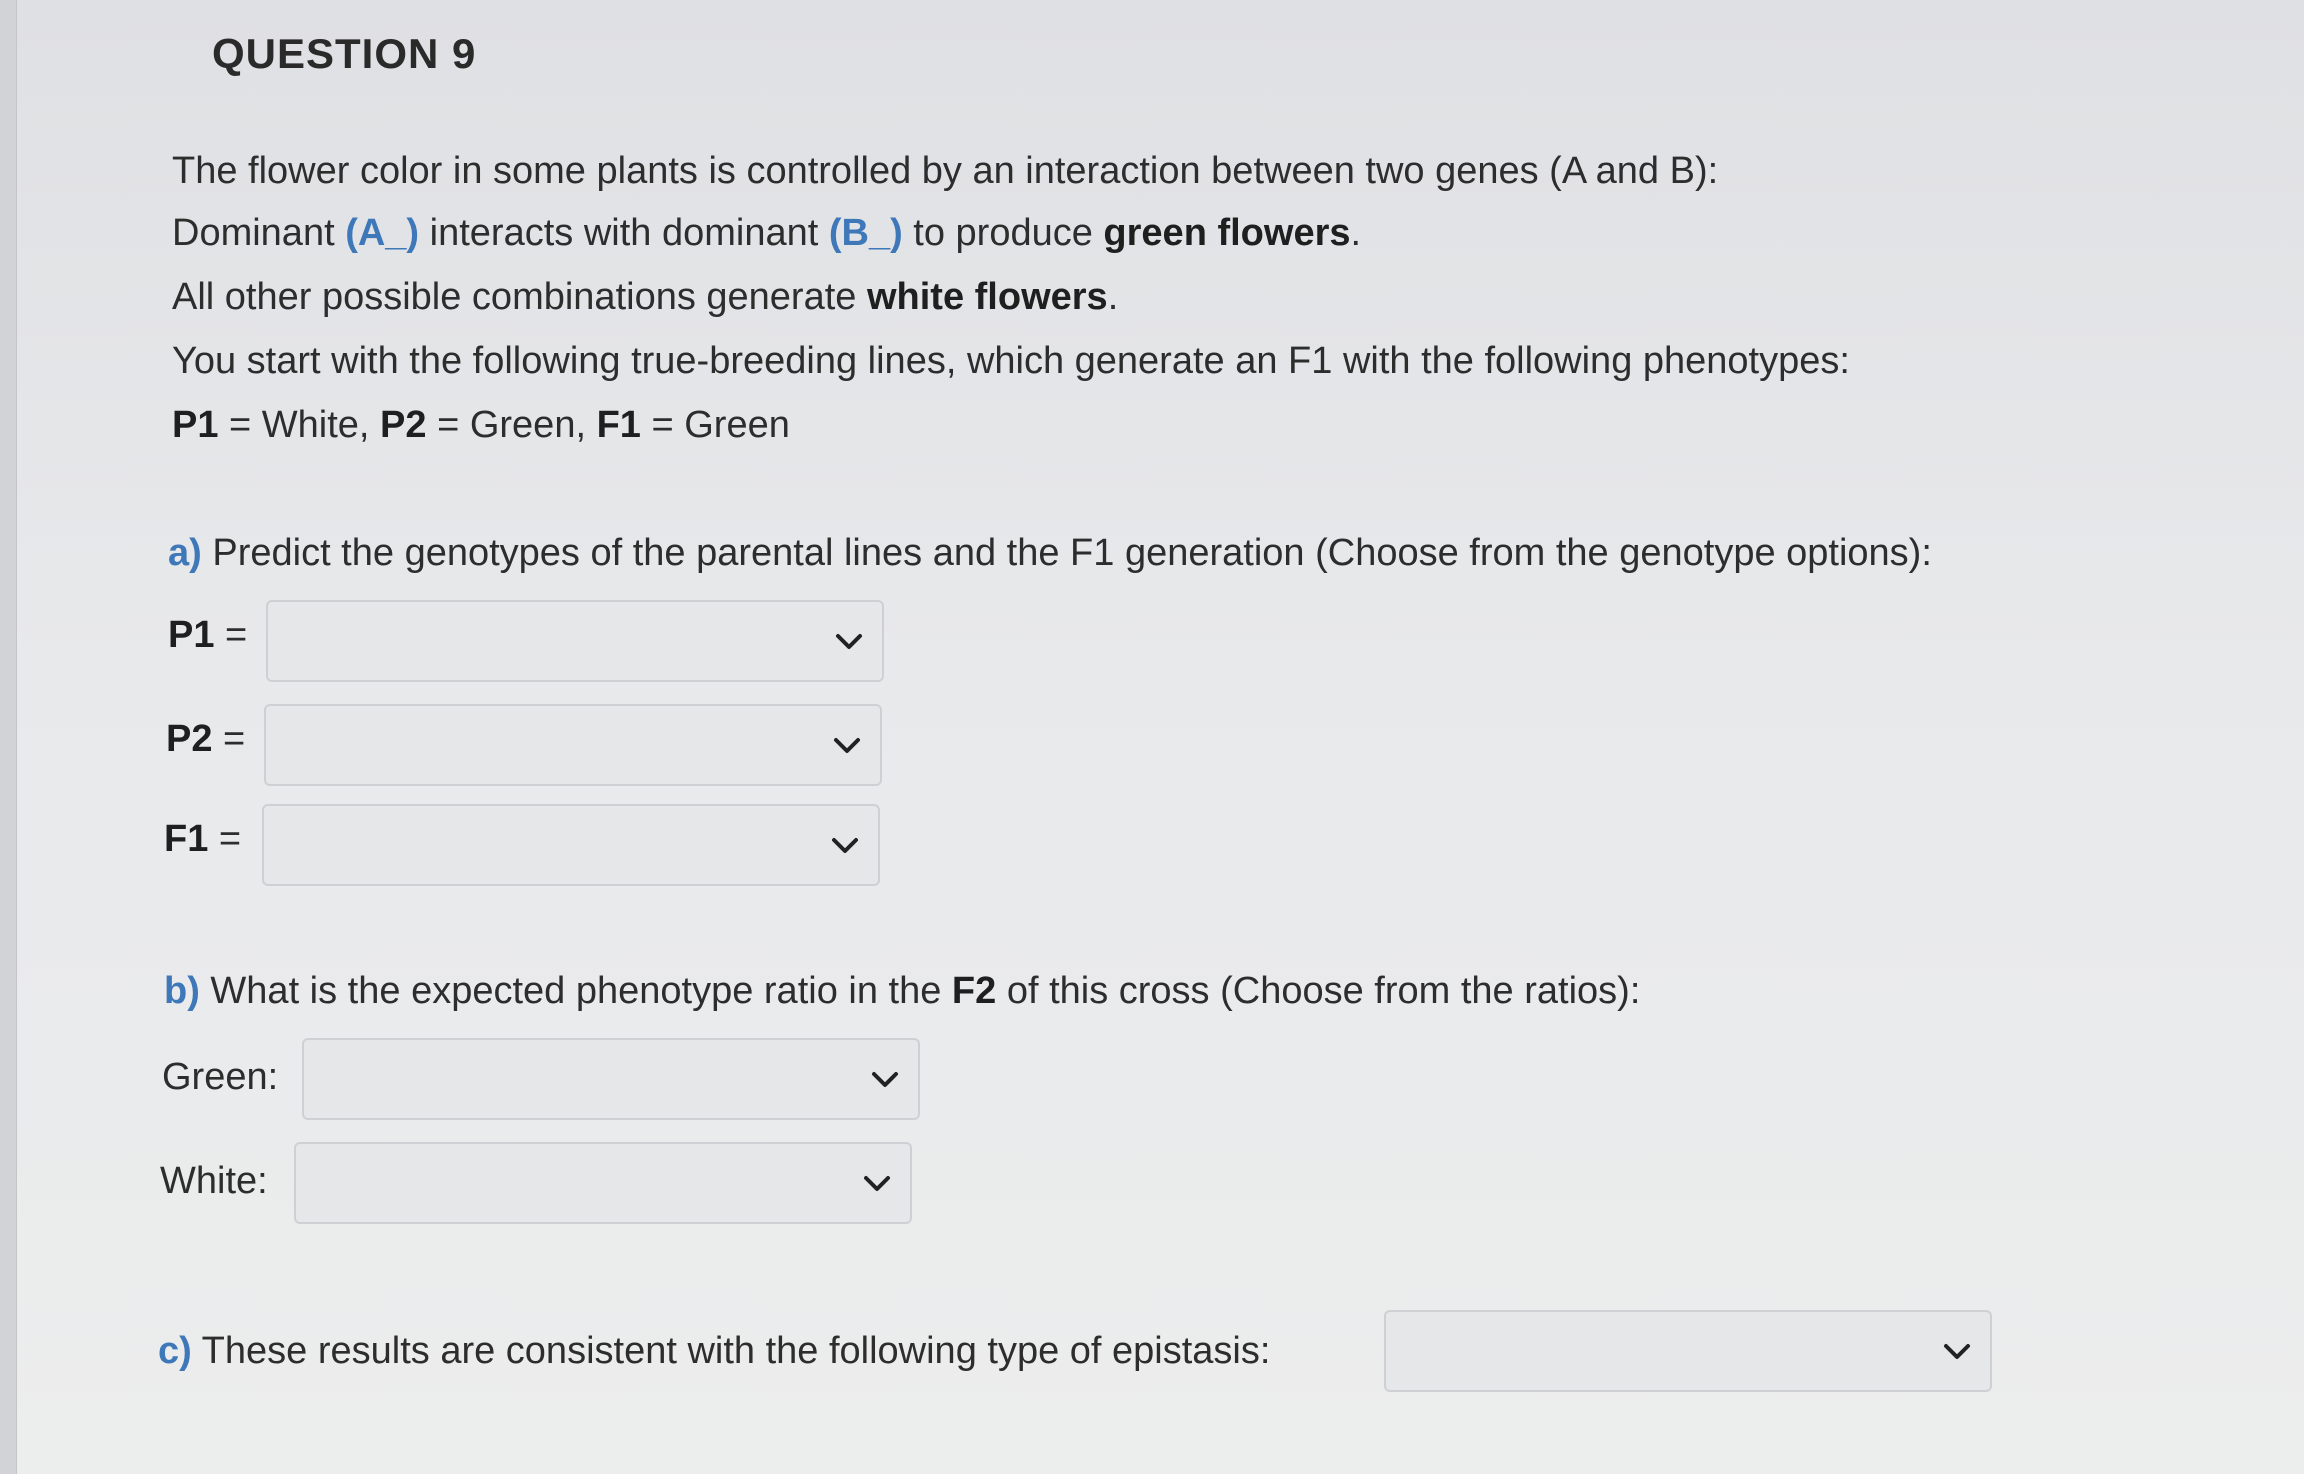 Image resolution: width=2304 pixels, height=1474 pixels. What do you see at coordinates (382, 233) in the screenshot?
I see `gene-a-label: (A_)` at bounding box center [382, 233].